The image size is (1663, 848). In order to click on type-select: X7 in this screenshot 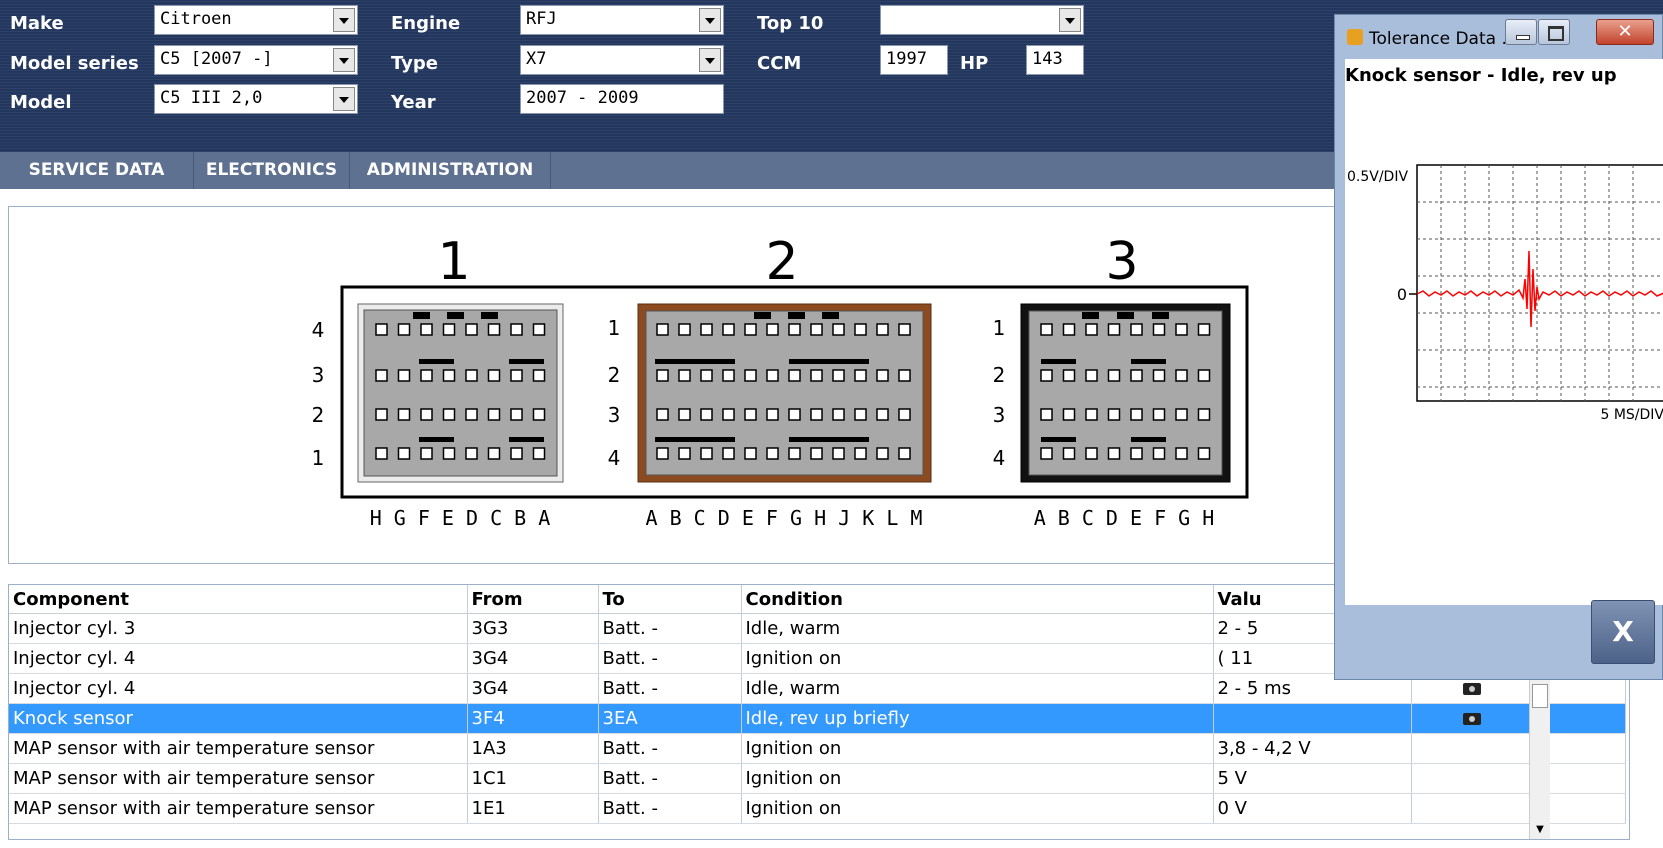, I will do `click(622, 60)`.